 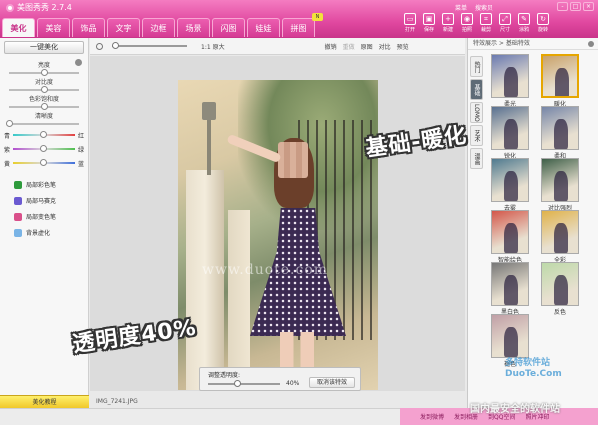 What do you see at coordinates (44, 216) in the screenshot?
I see `brush-item: 局部变色笔` at bounding box center [44, 216].